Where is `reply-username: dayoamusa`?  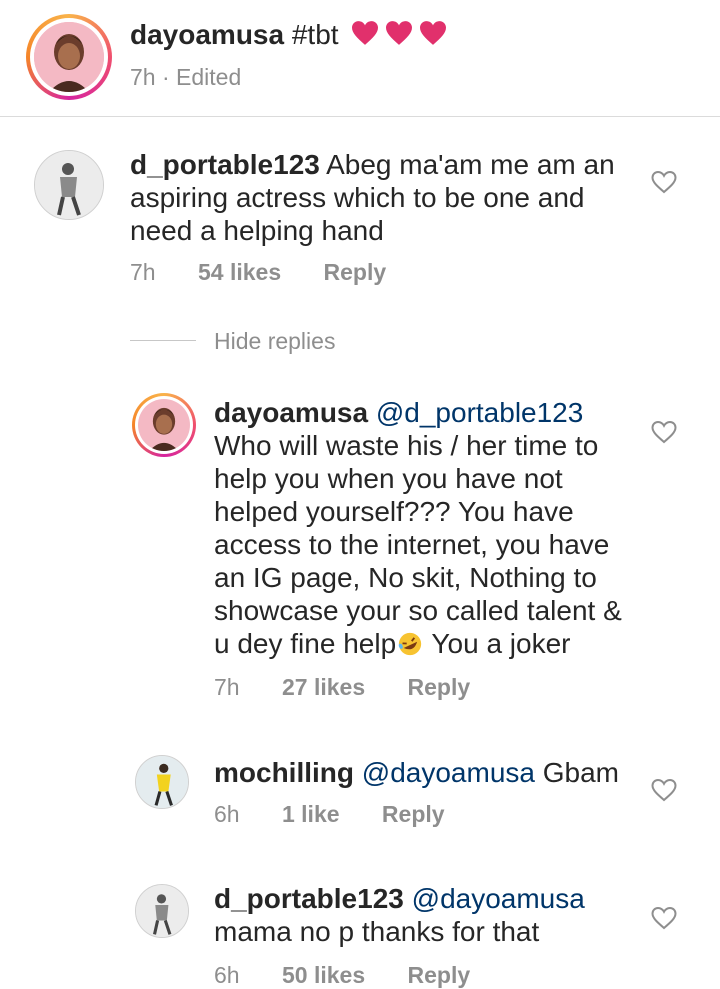
reply-username: dayoamusa is located at coordinates (291, 412).